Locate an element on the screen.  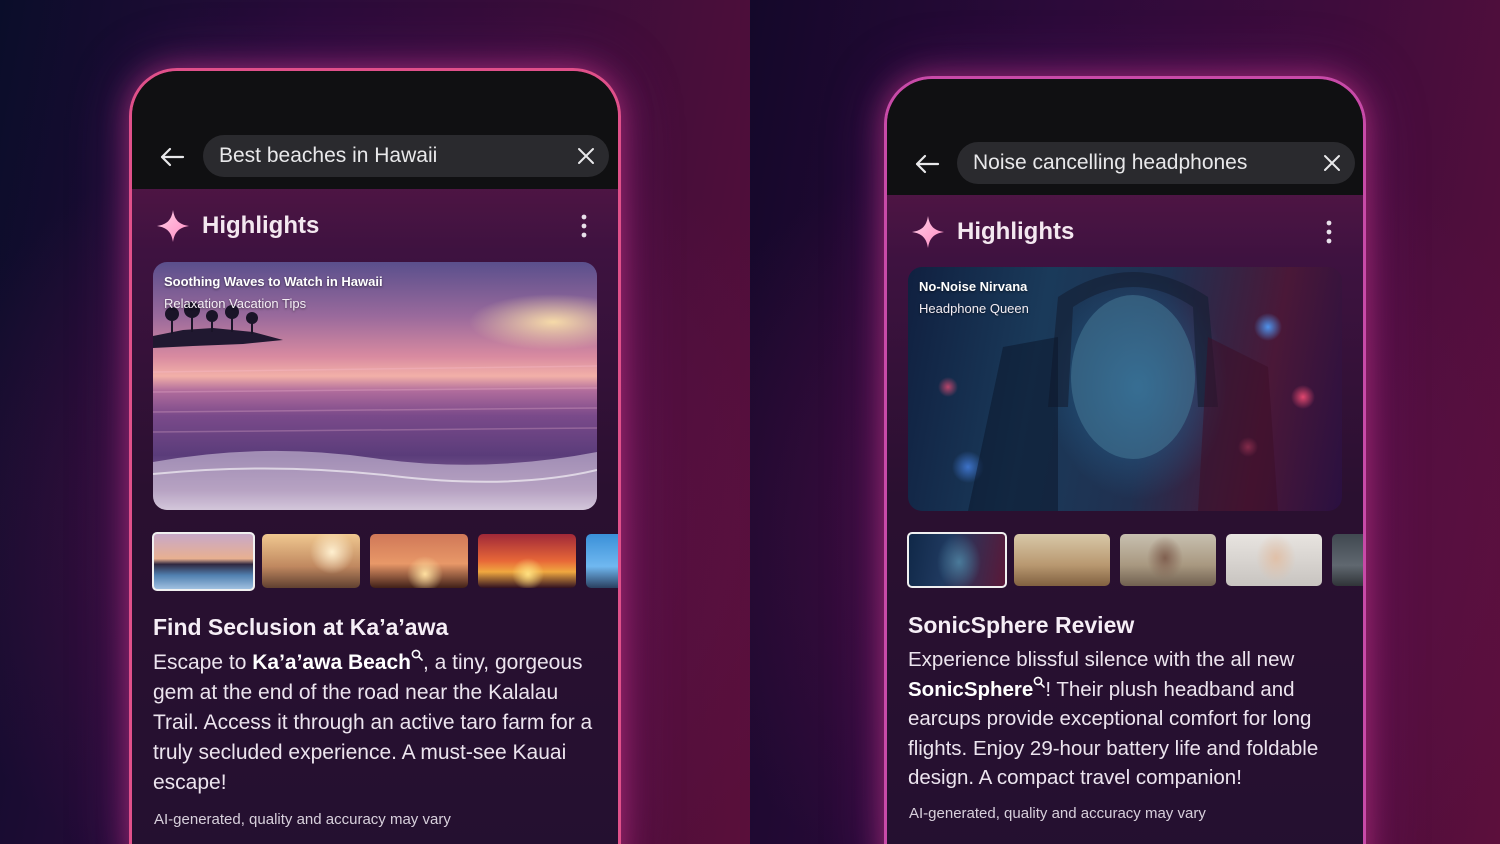
hero-video: No-Noise Nirvana Headphone Queen is located at coordinates (1125, 389).